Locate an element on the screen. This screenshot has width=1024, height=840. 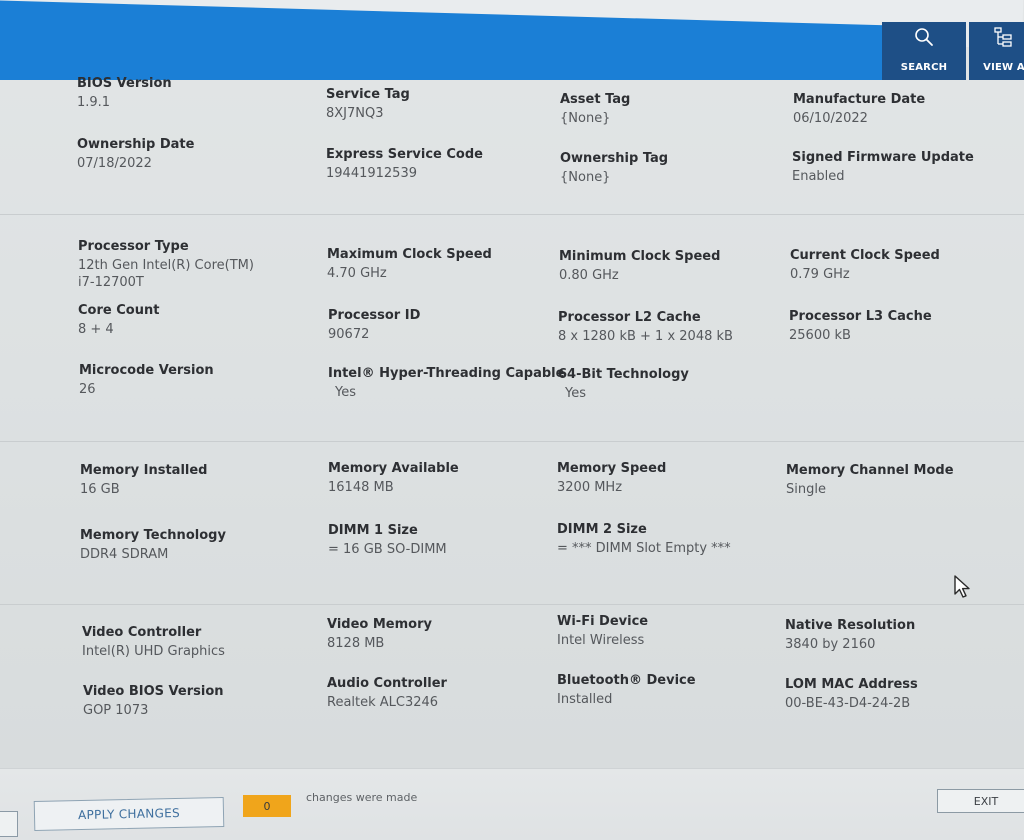
dimm2-size-label: DIMM 2 Size is located at coordinates (602, 529).